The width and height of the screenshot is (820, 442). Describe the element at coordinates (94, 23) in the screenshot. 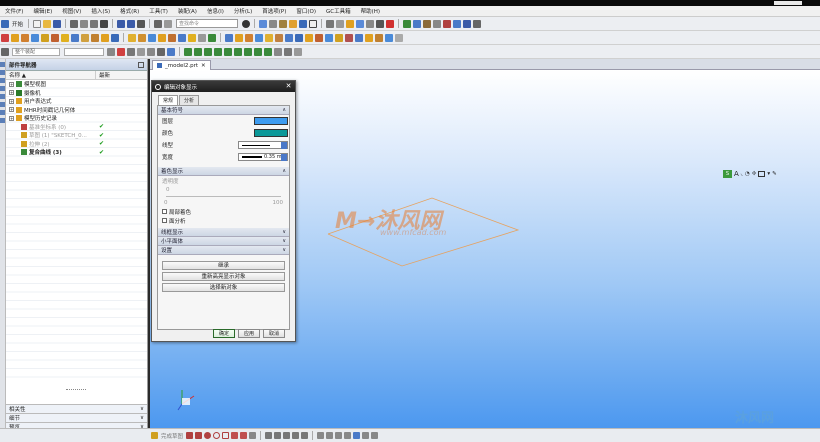

I see `paste-icon` at that location.